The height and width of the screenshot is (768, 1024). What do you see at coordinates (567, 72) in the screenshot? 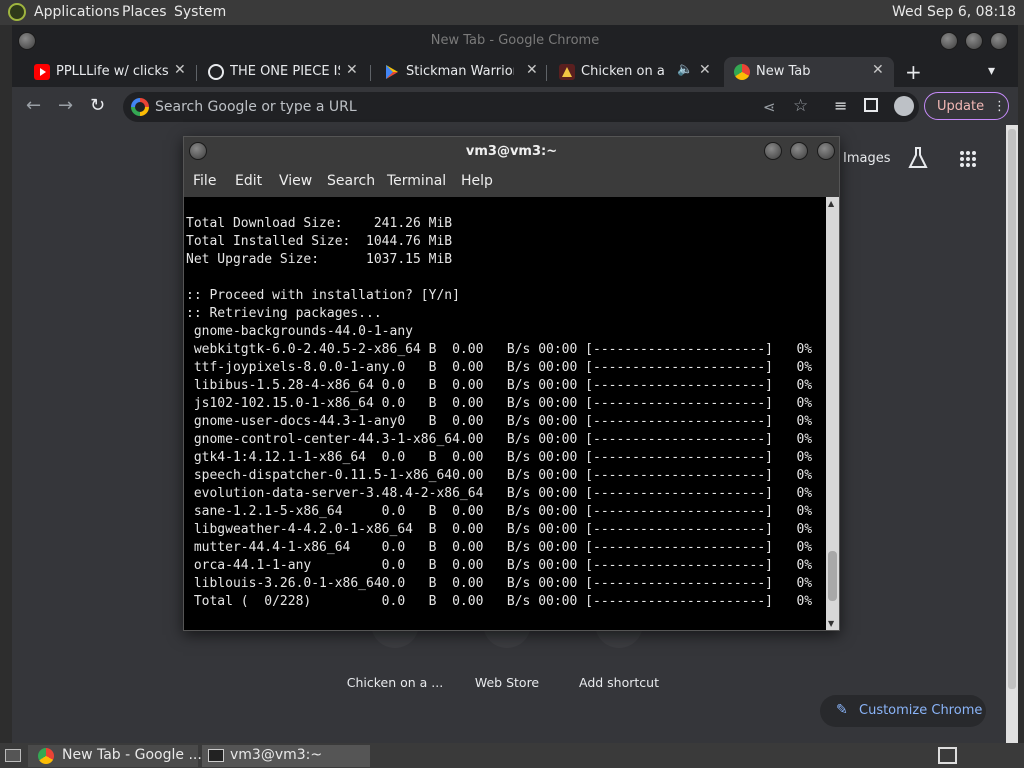
I see `chicken-icon` at bounding box center [567, 72].